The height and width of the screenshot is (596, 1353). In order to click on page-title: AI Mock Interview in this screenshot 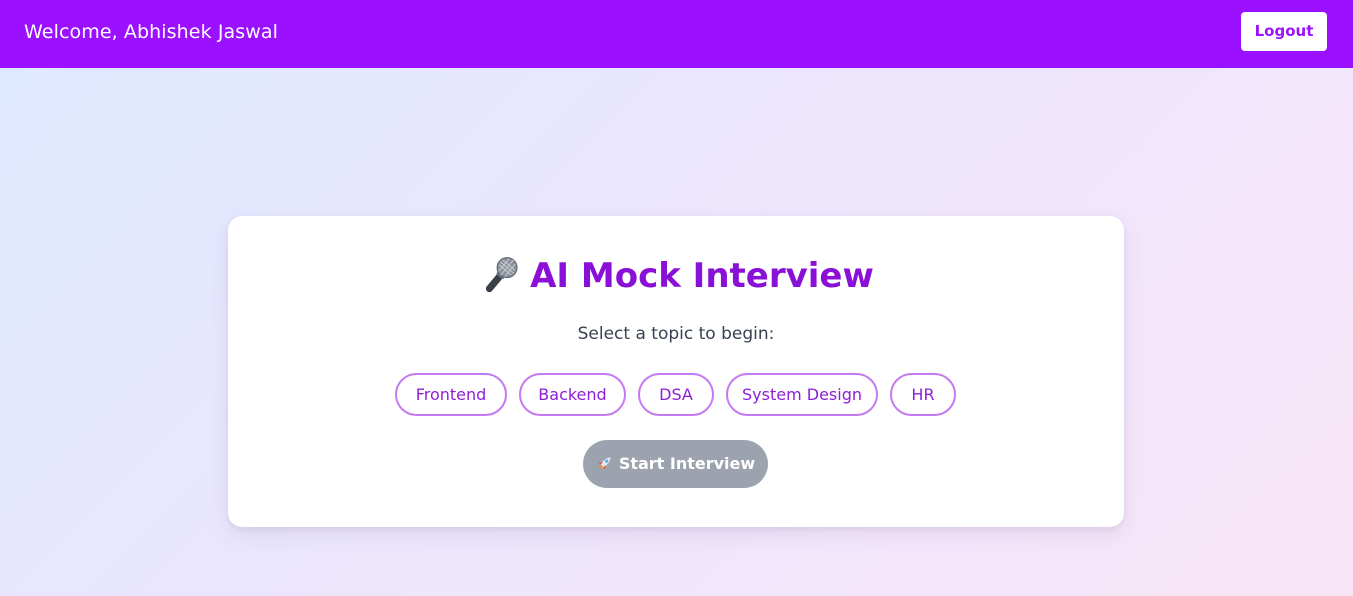, I will do `click(702, 276)`.